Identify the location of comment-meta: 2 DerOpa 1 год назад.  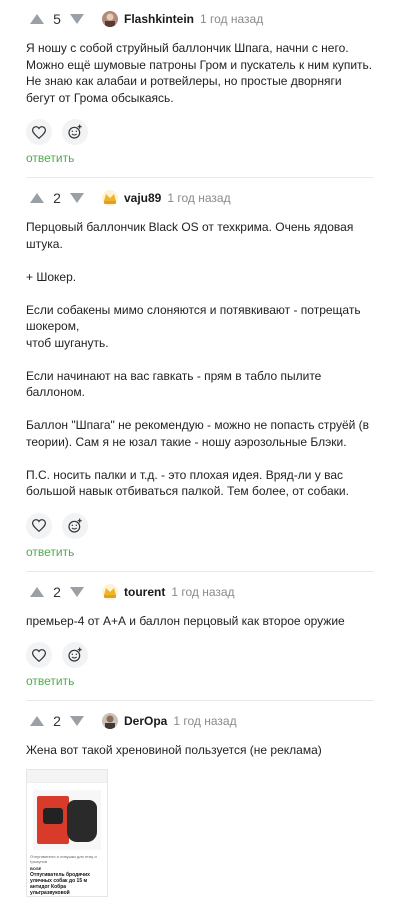
(200, 721).